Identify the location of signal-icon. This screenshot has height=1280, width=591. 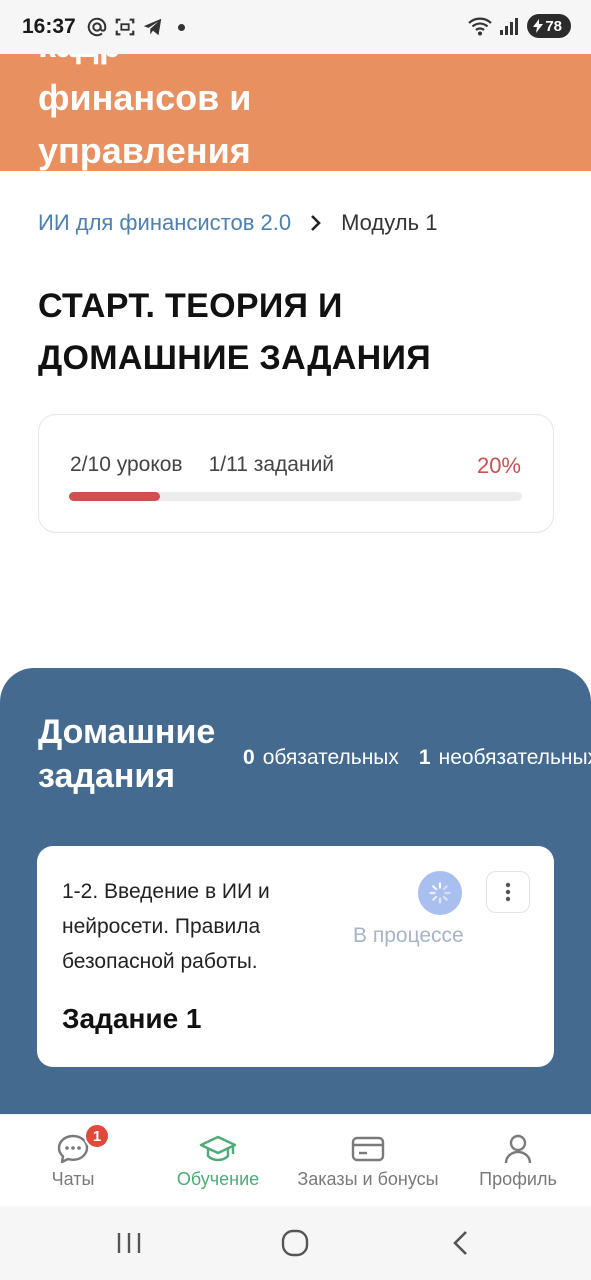
(509, 26).